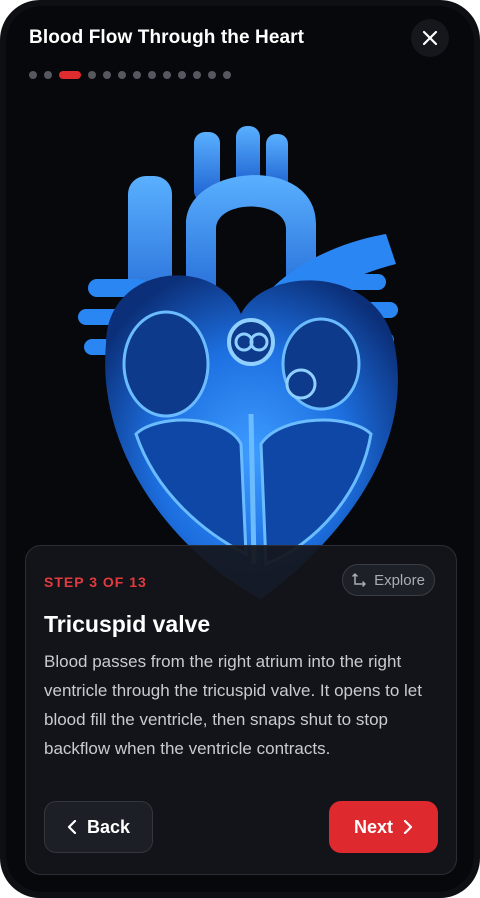 Image resolution: width=480 pixels, height=898 pixels. I want to click on progress-dot-active, so click(70, 75).